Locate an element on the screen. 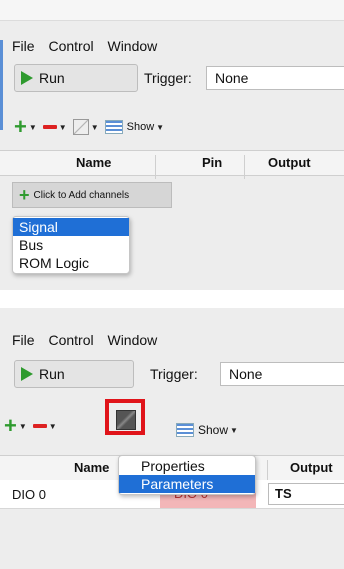  channel-name: DIO 0 is located at coordinates (29, 494).